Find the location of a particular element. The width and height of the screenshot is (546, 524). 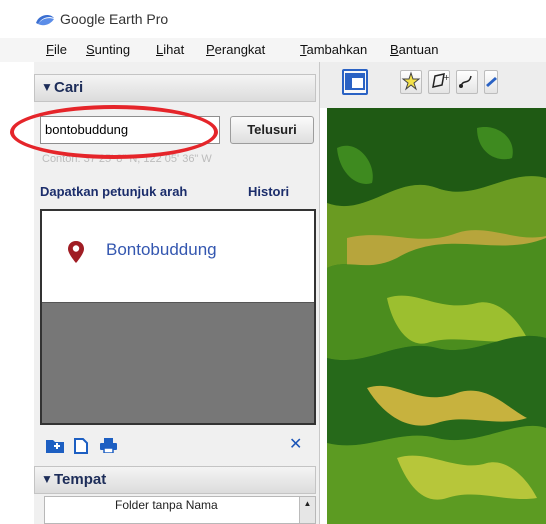

polygon-icon: + is located at coordinates (441, 80).